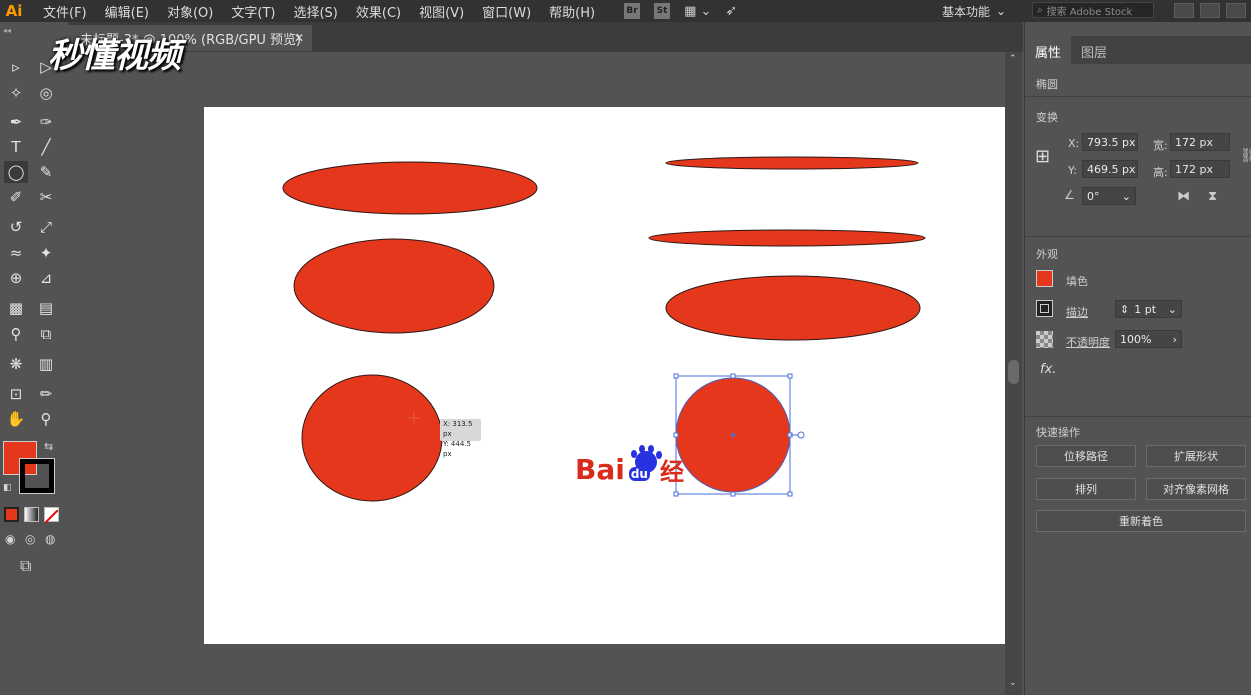 This screenshot has height=695, width=1251. What do you see at coordinates (51, 515) in the screenshot?
I see `none-mode-swatch` at bounding box center [51, 515].